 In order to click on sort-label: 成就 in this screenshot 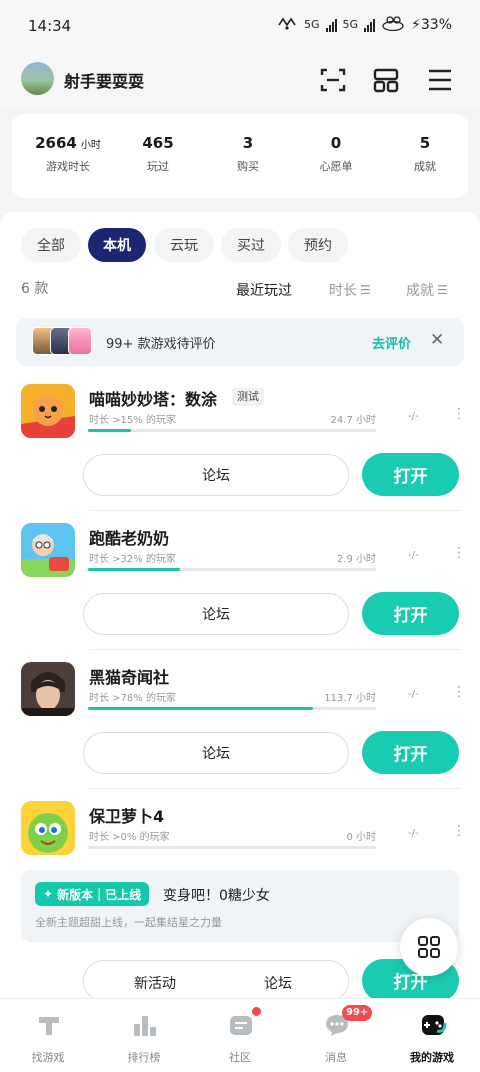, I will do `click(420, 291)`.